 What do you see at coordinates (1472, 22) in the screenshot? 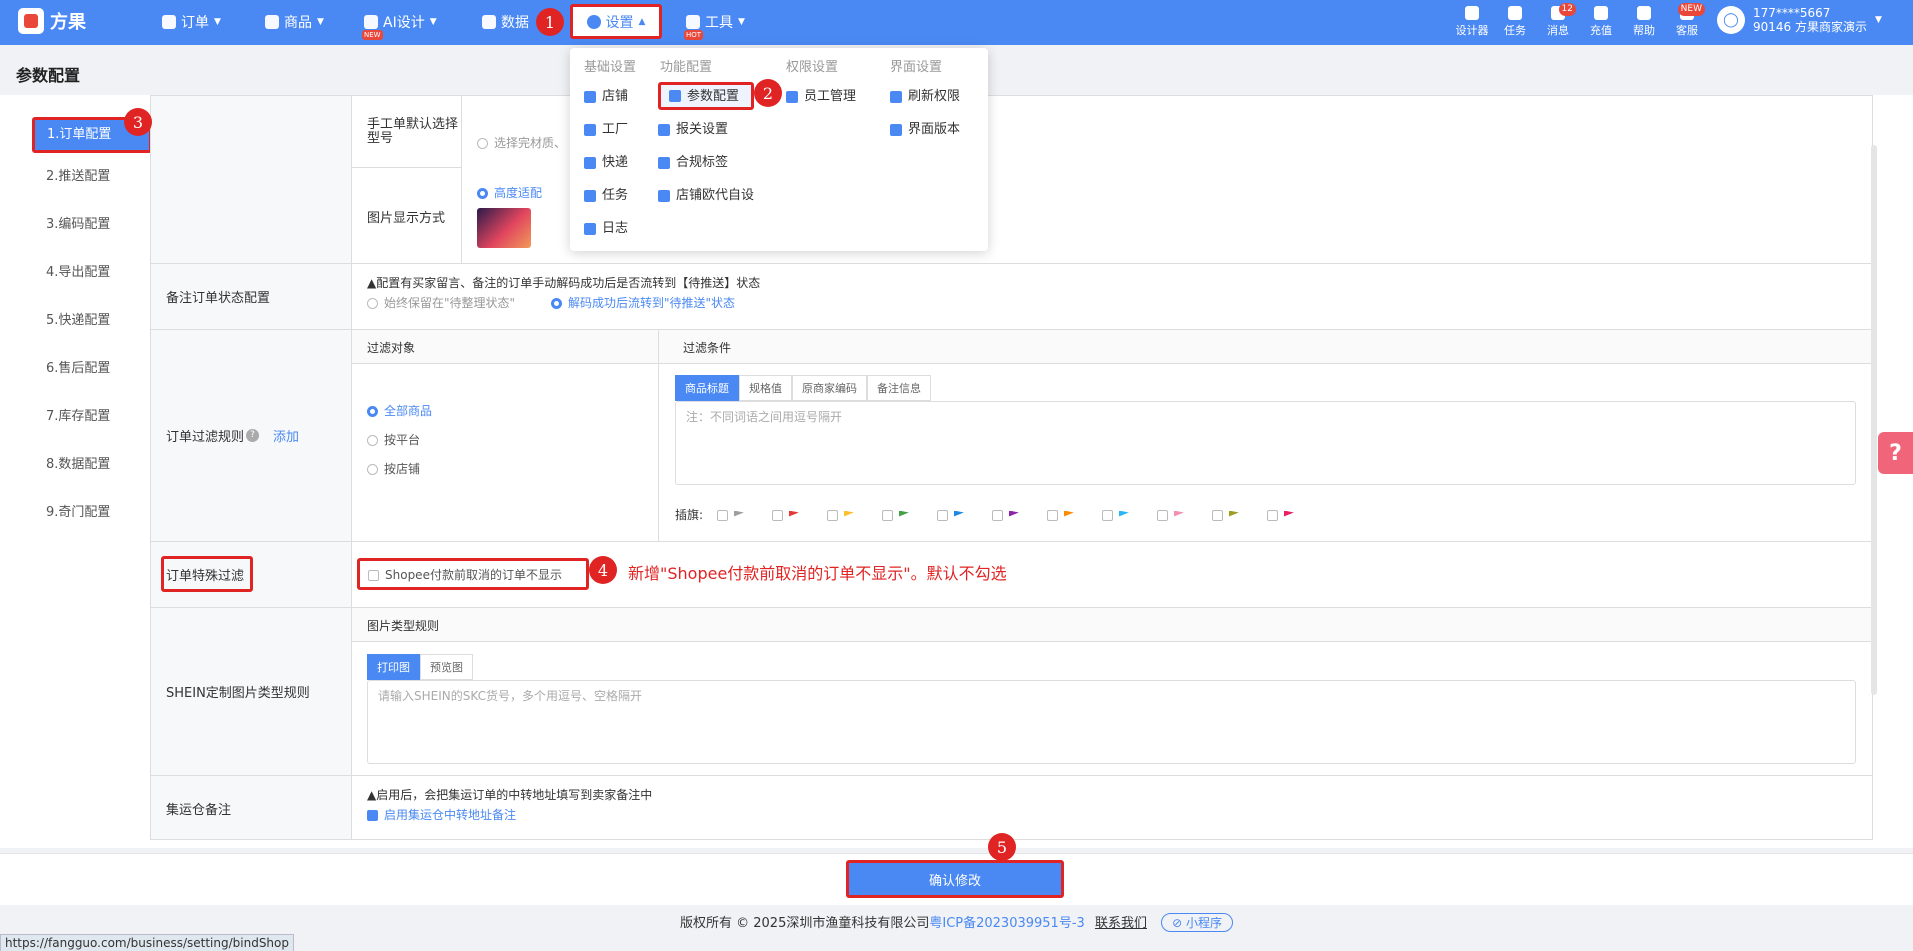
I see `toolbar-designer: 设计器` at bounding box center [1472, 22].